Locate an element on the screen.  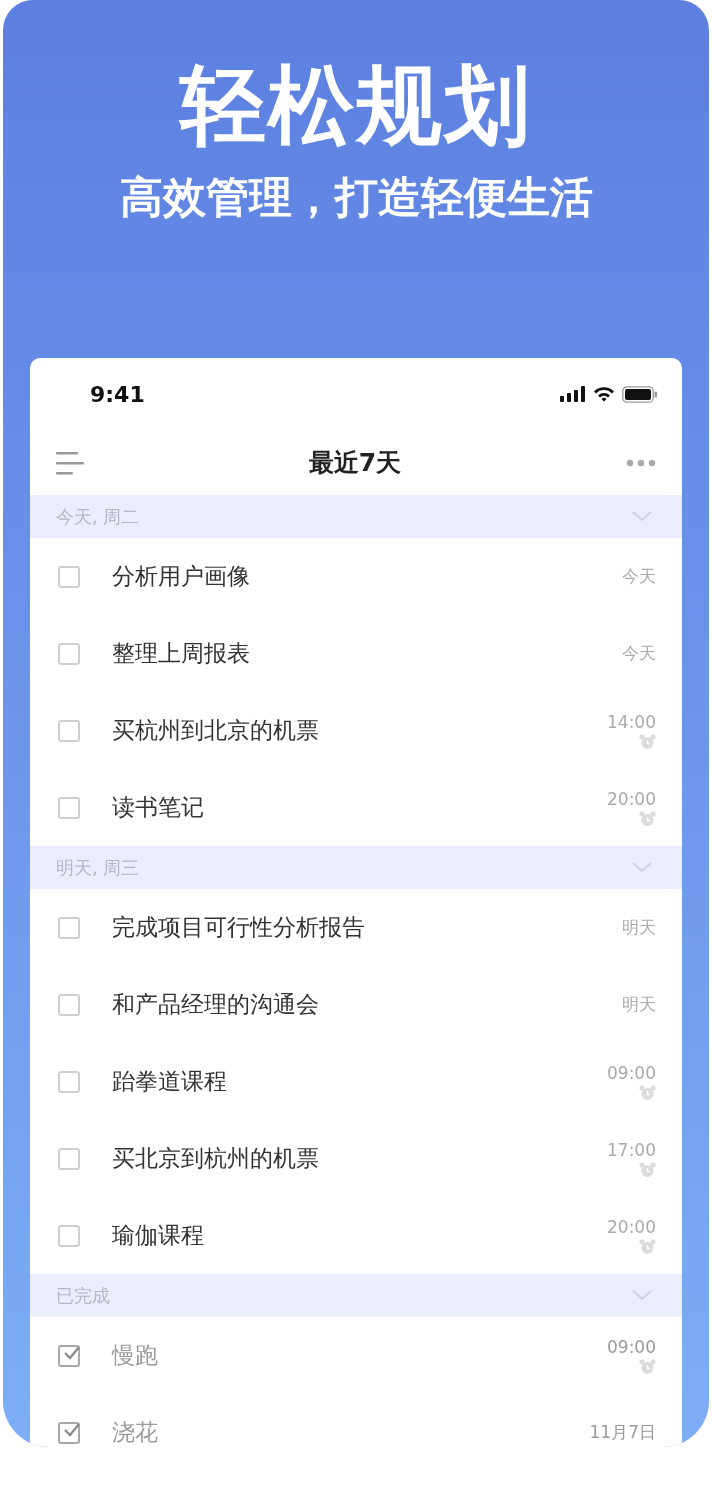
task-title: 整理上周报表 is located at coordinates (367, 653).